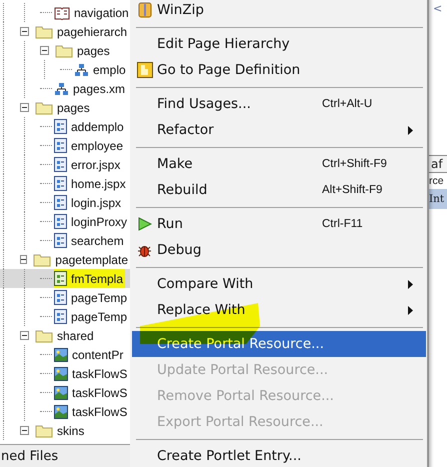 Image resolution: width=447 pixels, height=467 pixels. I want to click on menu-item: Compare With, so click(279, 284).